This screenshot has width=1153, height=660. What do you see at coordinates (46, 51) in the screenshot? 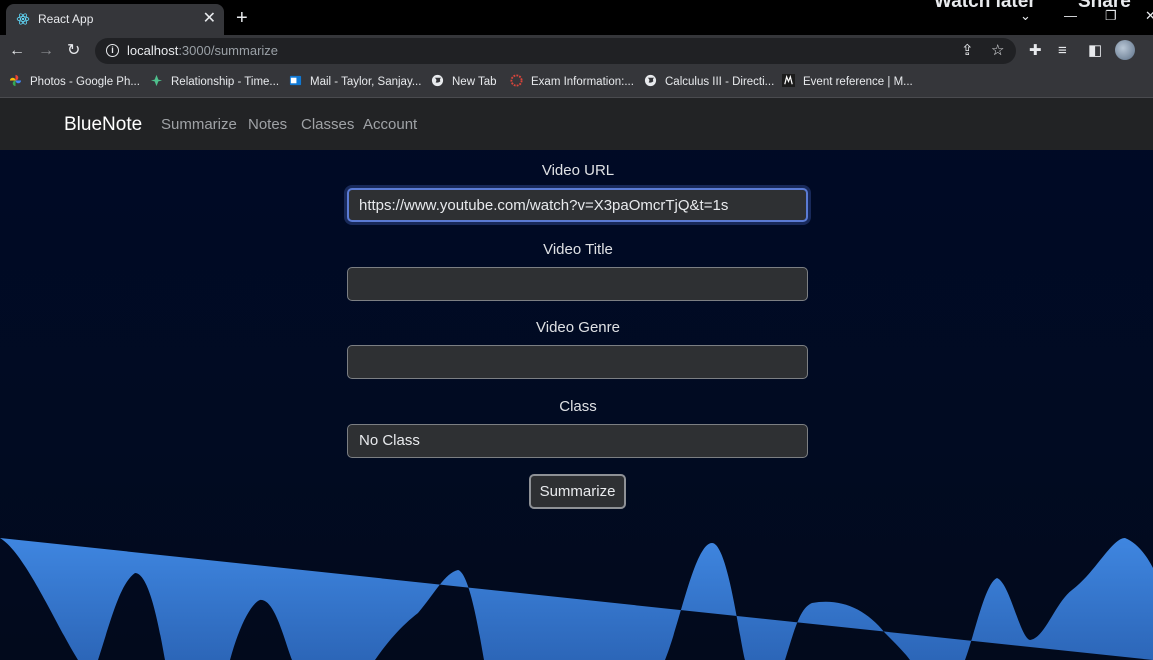
I see `forward-arrow-icon: →` at bounding box center [46, 51].